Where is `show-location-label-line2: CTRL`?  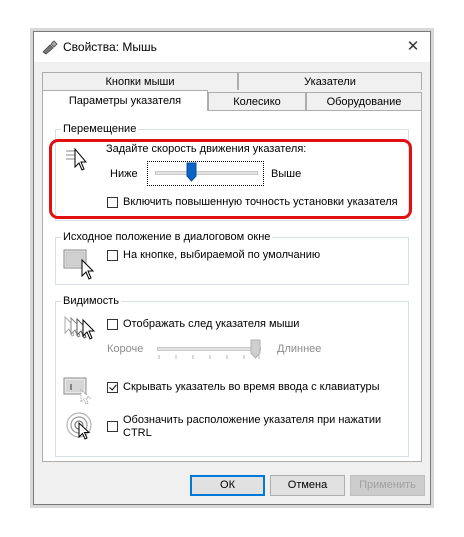
show-location-label-line2: CTRL is located at coordinates (137, 433).